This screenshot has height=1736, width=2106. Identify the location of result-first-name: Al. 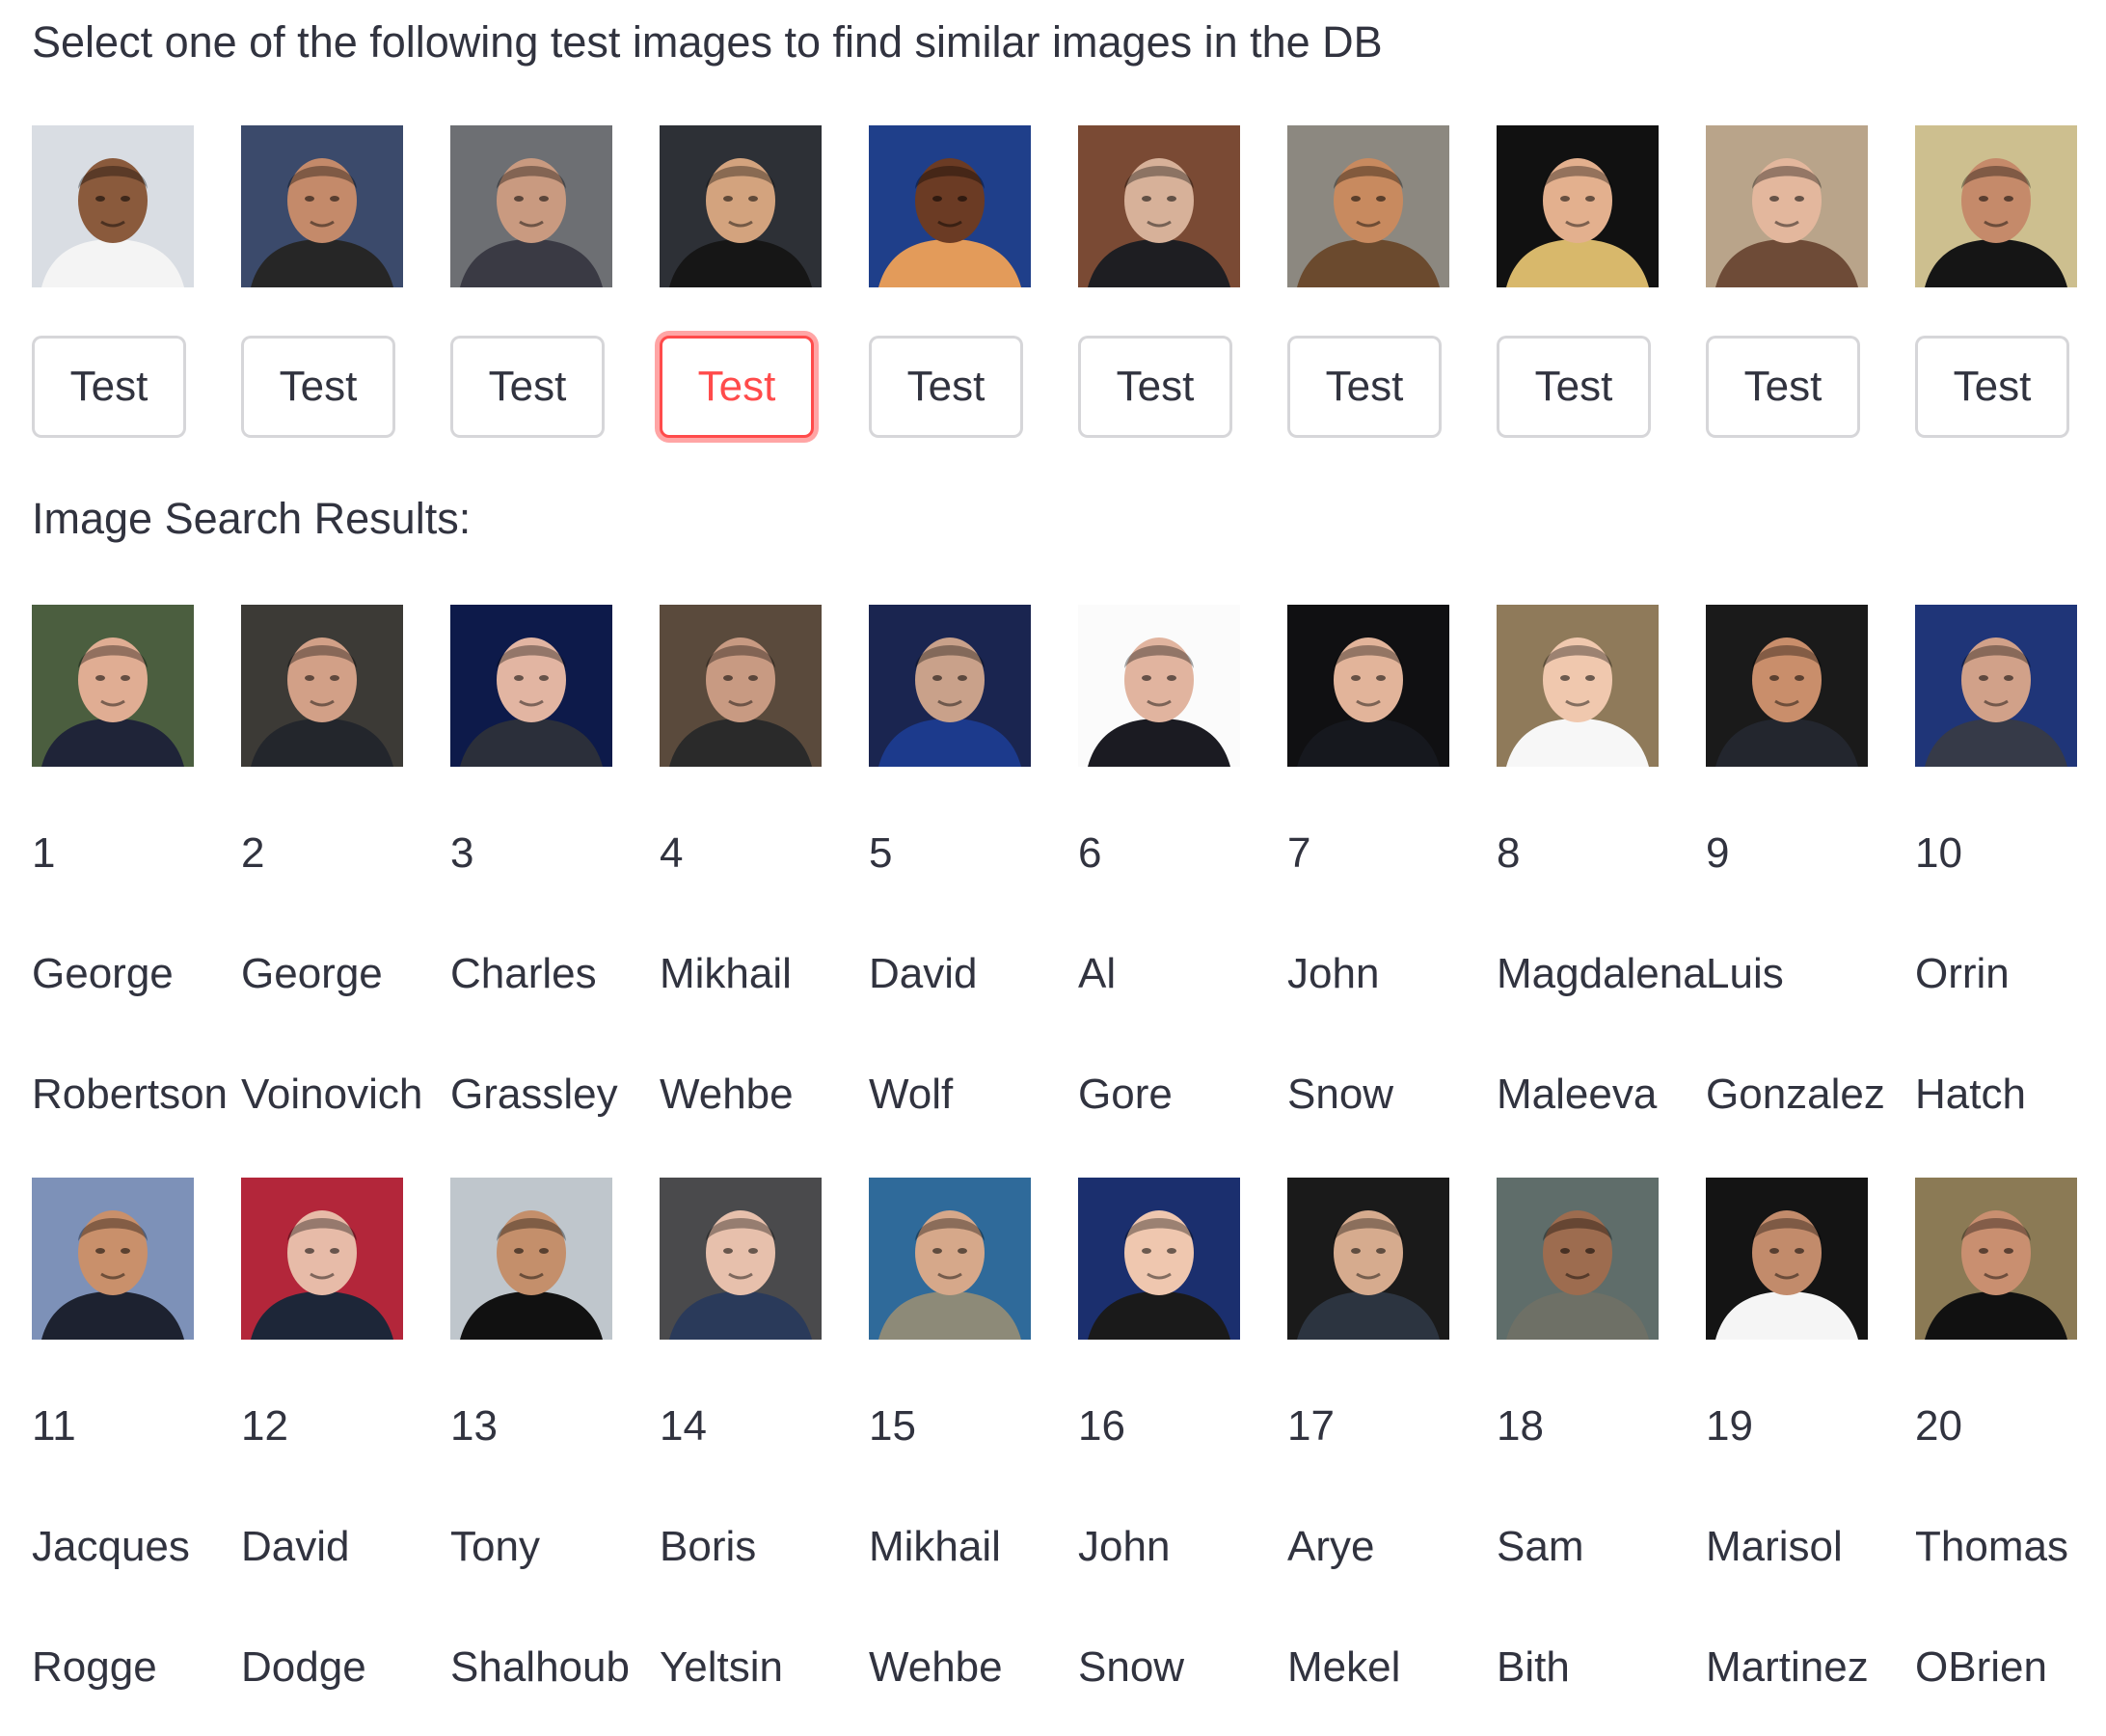
(1097, 974).